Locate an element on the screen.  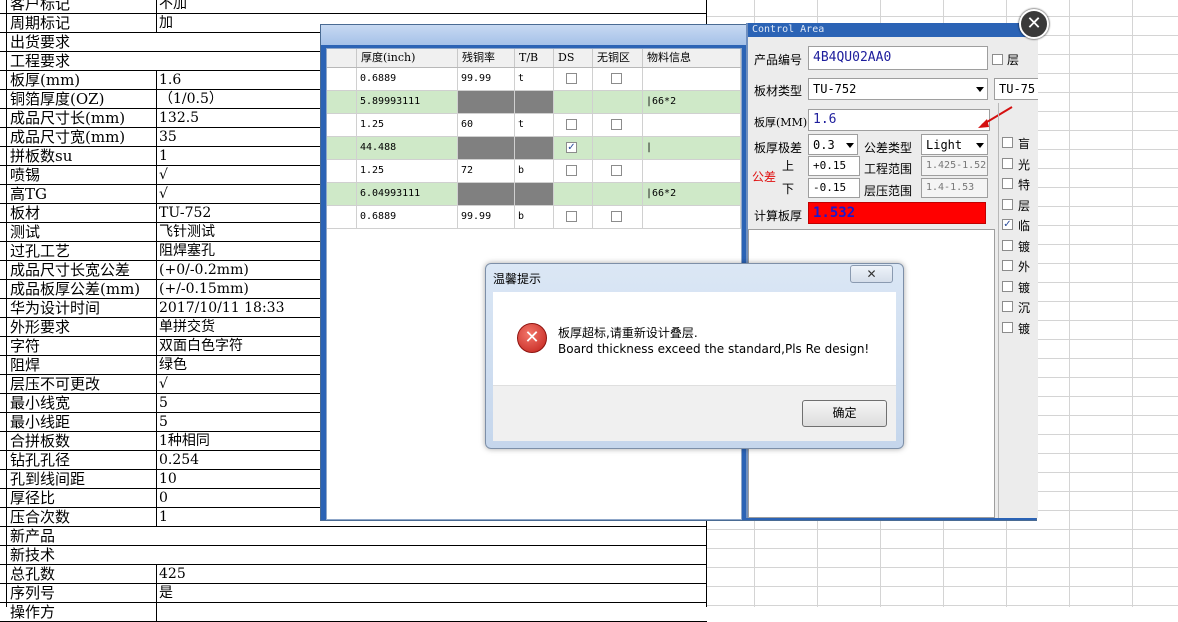
material-type-select-2: TU-75 is located at coordinates (1016, 89).